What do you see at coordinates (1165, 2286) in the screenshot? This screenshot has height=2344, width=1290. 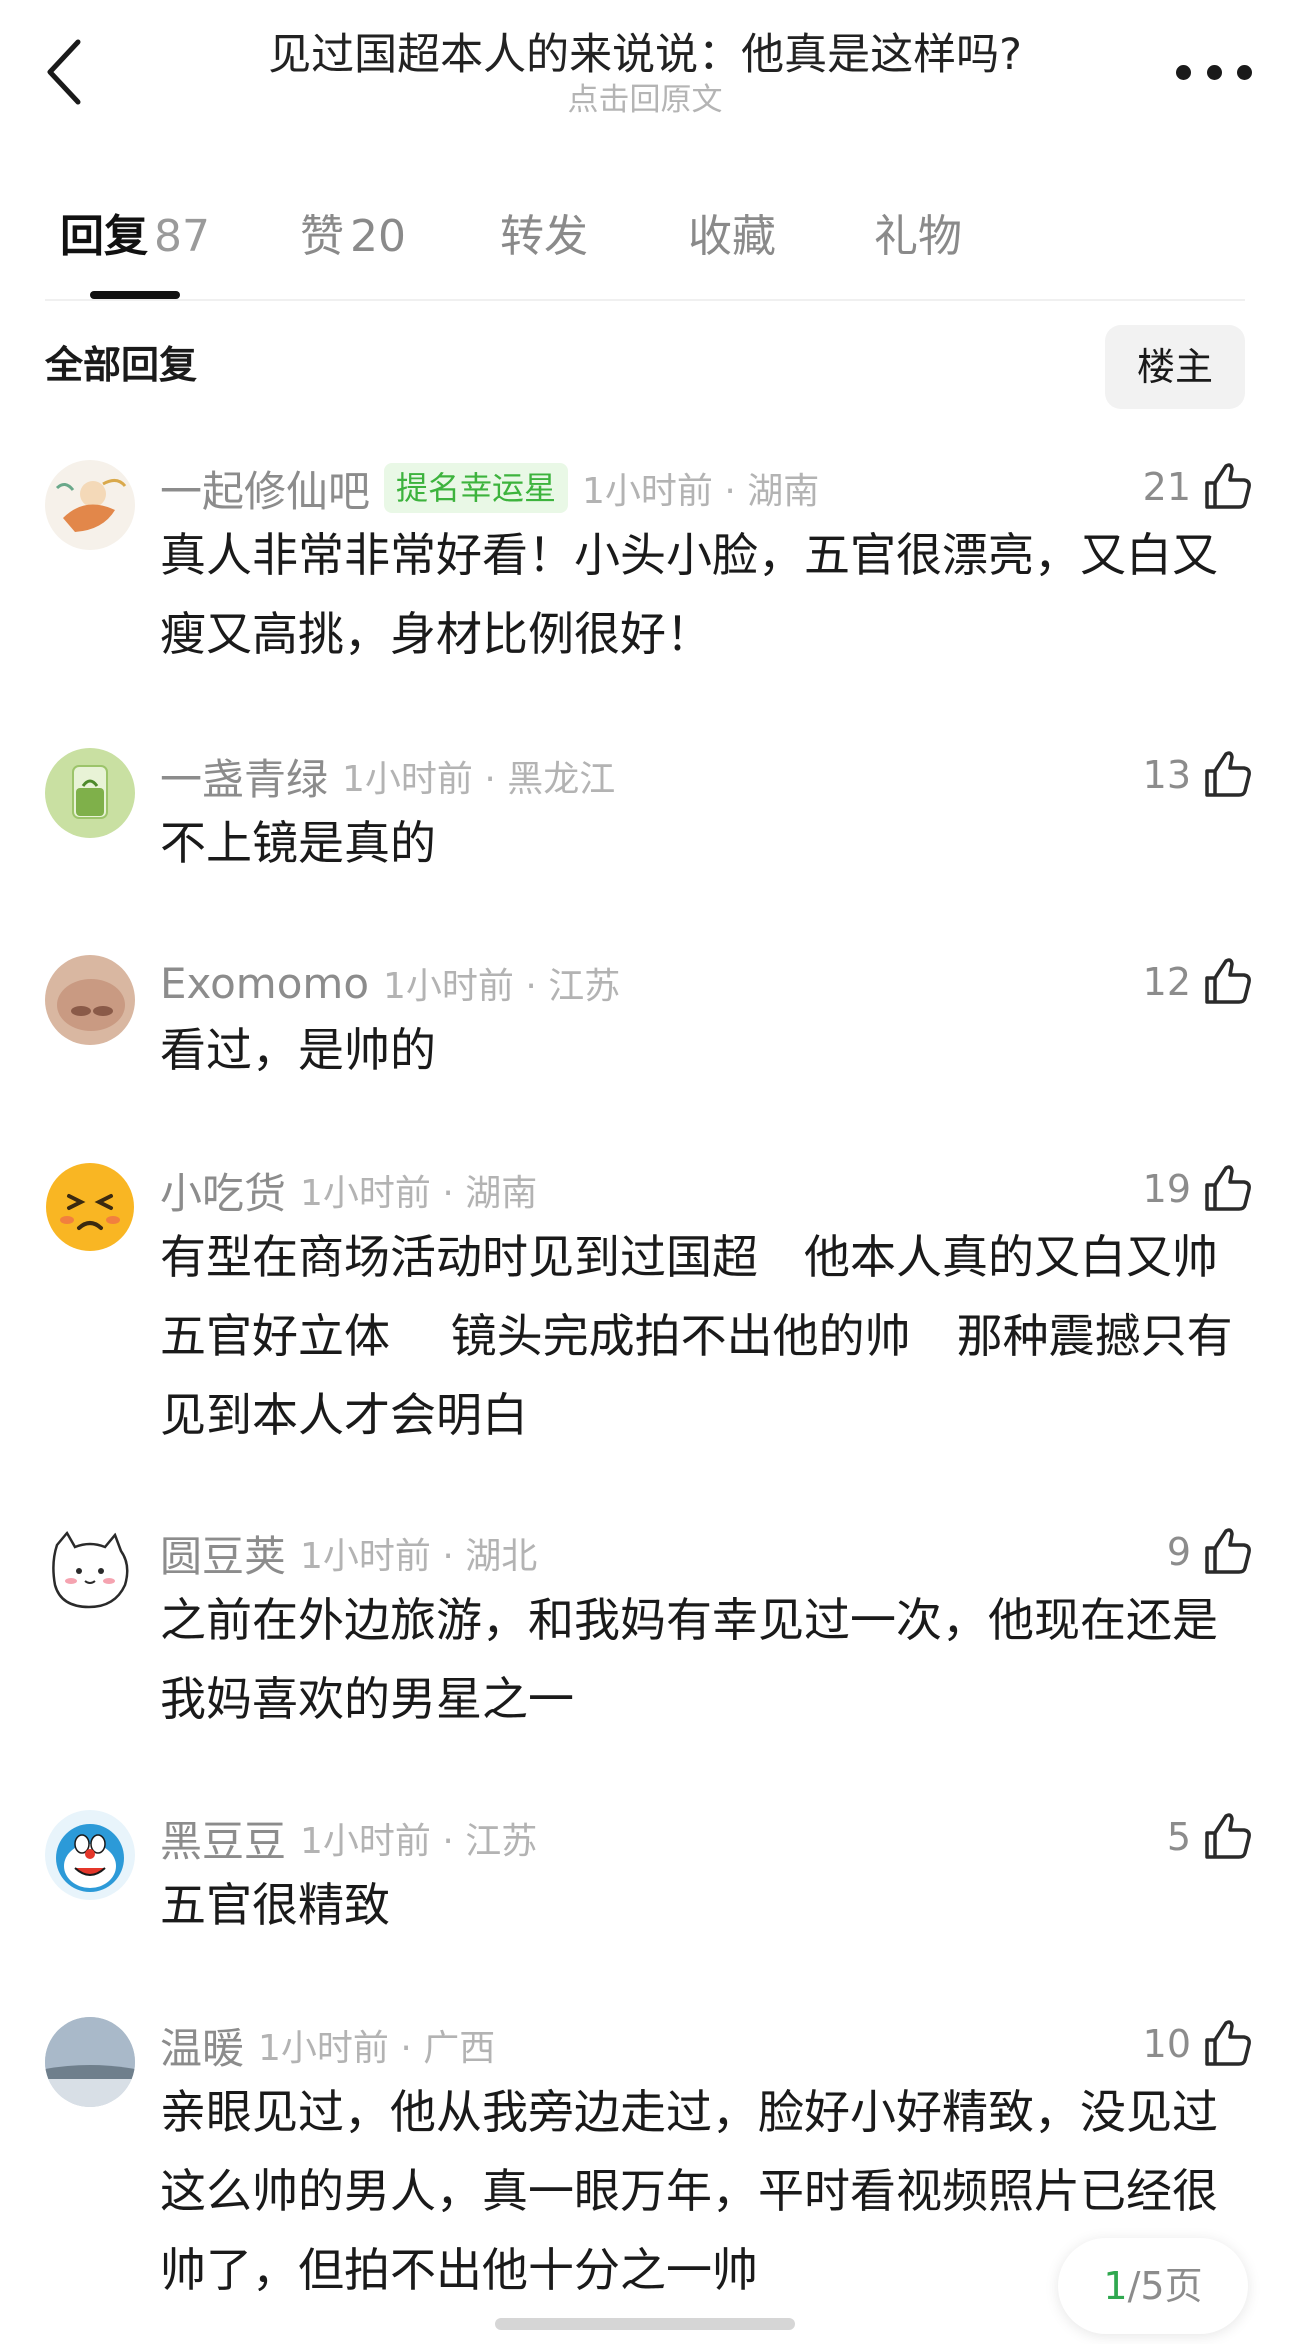 I see `total-pages: /5页` at bounding box center [1165, 2286].